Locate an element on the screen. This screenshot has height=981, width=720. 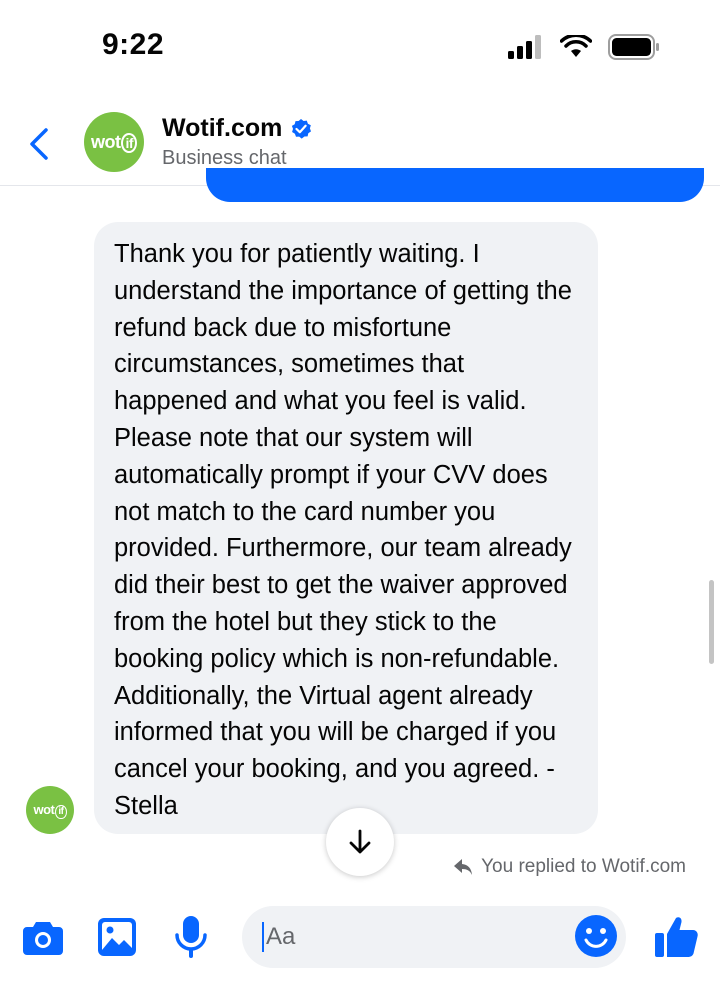
arrow-down-icon is located at coordinates (360, 841).